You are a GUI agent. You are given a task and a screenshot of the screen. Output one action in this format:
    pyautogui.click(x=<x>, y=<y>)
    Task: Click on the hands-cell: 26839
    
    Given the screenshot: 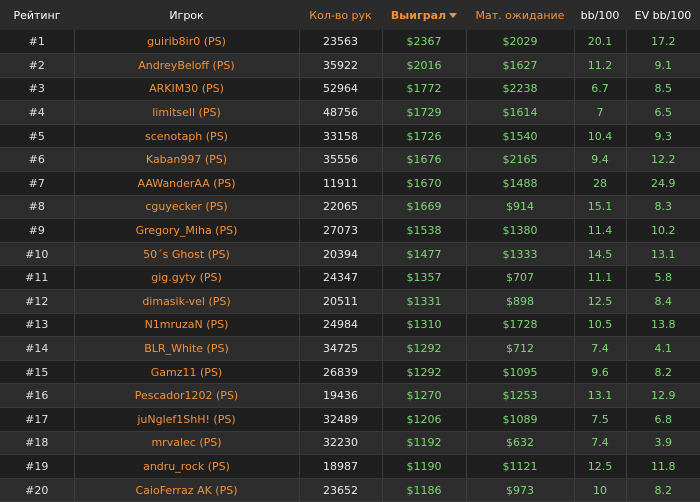 What is the action you would take?
    pyautogui.click(x=340, y=372)
    